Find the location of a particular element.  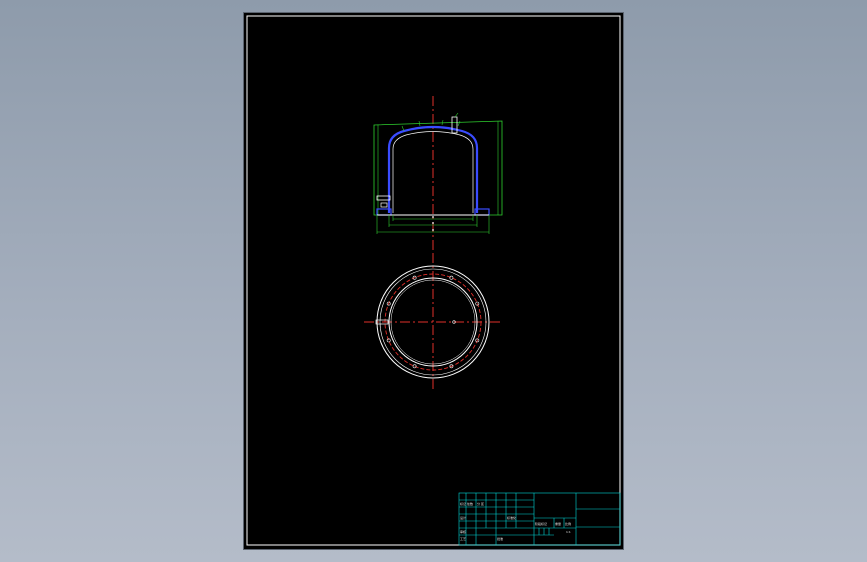

label-standard: 标准化 is located at coordinates (511, 517).